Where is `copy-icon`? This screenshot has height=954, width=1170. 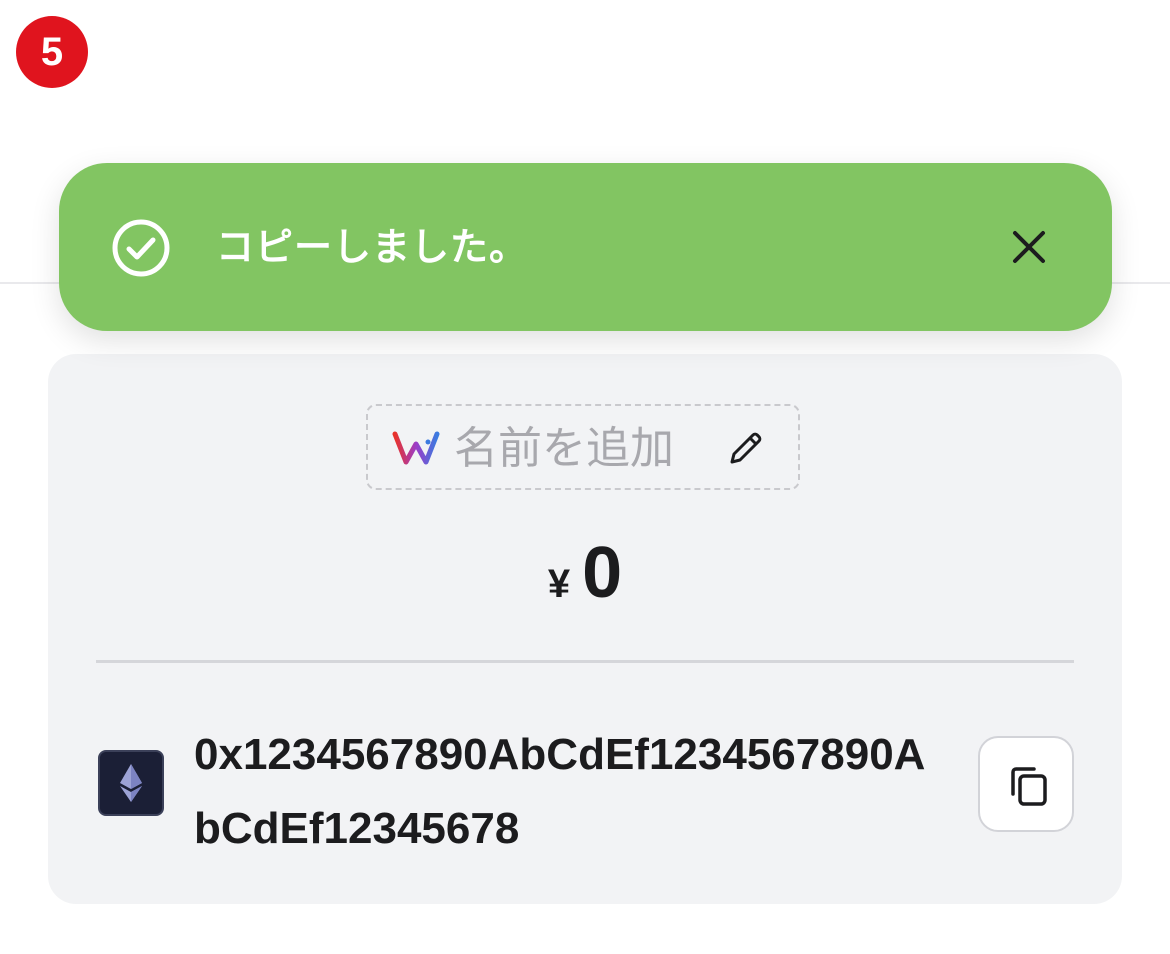
copy-icon is located at coordinates (1029, 786).